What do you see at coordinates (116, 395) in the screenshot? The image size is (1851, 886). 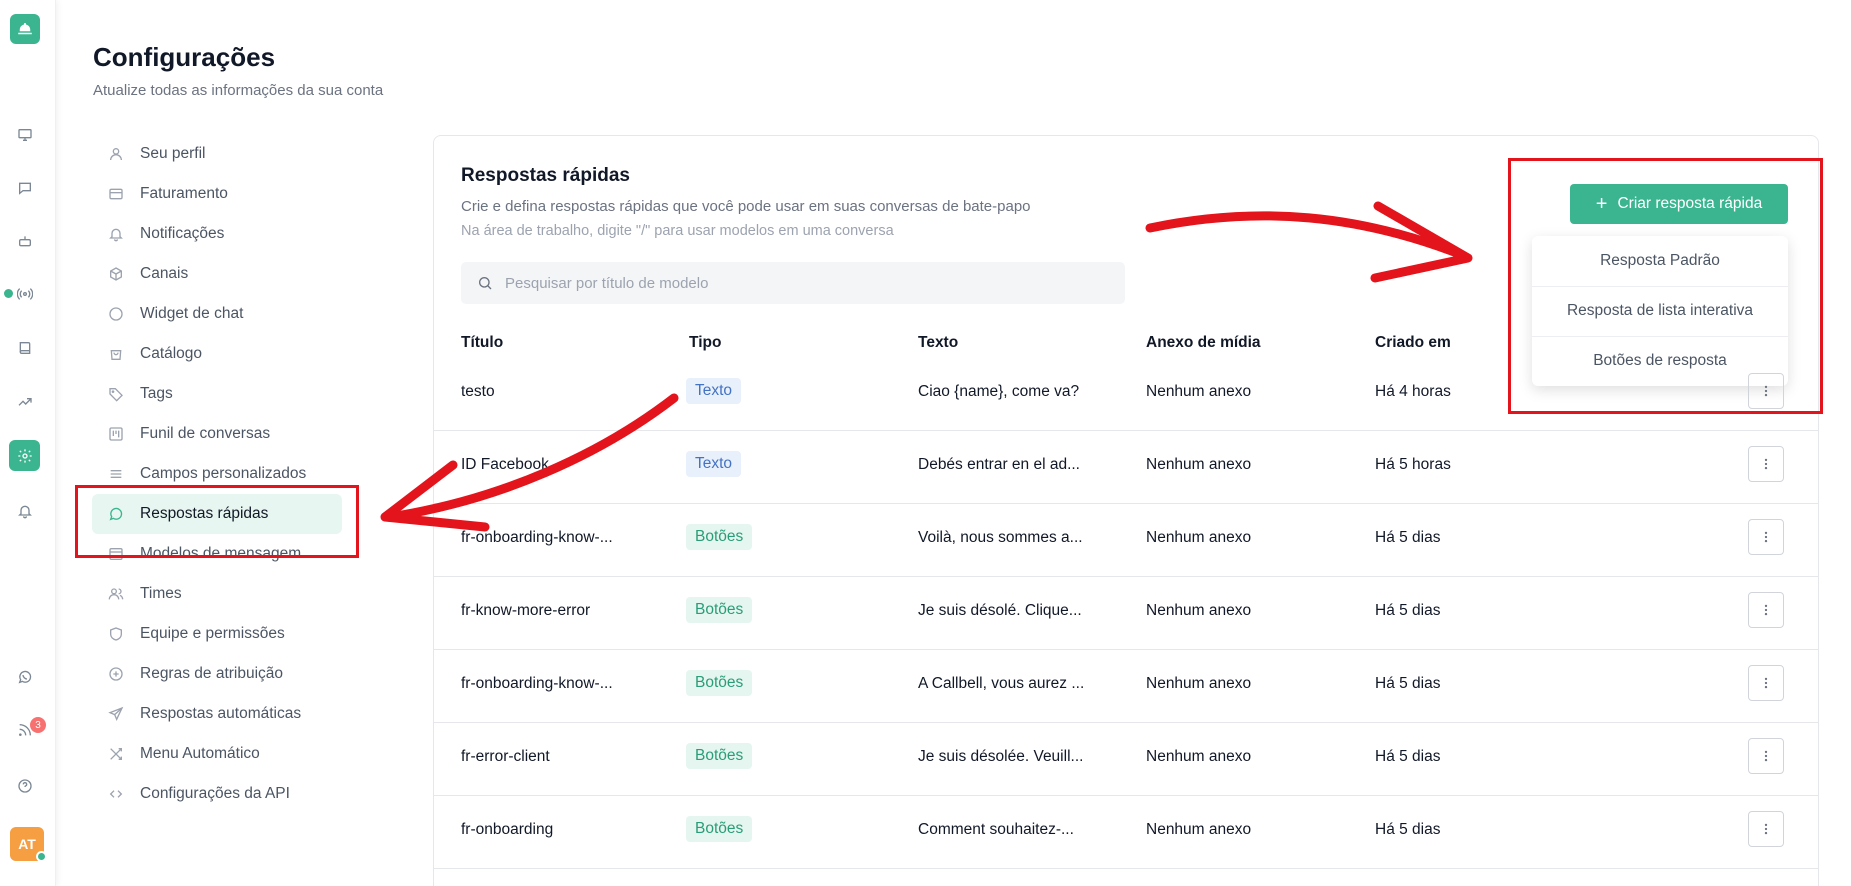 I see `tag-icon` at bounding box center [116, 395].